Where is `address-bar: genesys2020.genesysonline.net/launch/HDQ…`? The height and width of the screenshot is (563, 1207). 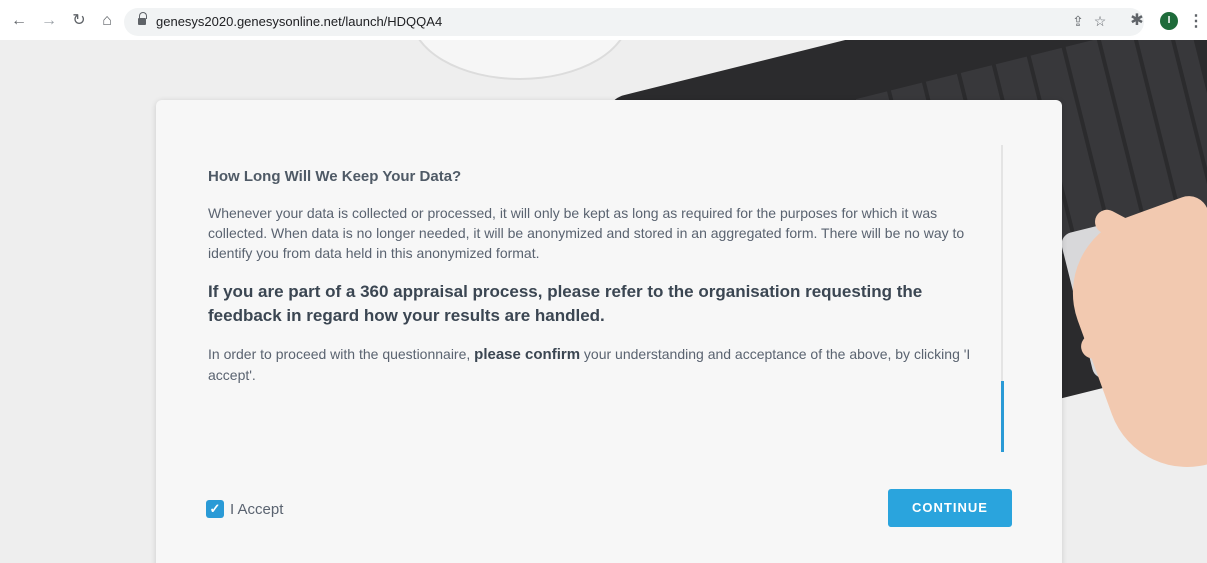
address-bar: genesys2020.genesysonline.net/launch/HDQ… is located at coordinates (634, 22).